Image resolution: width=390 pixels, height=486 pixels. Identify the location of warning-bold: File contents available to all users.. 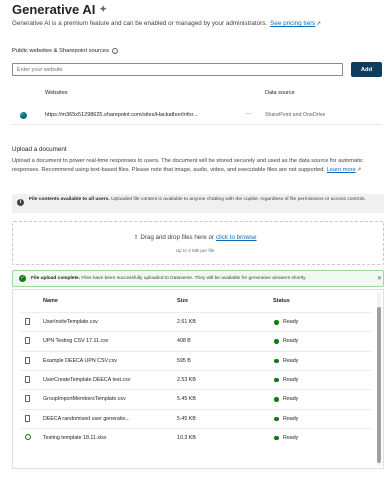
(69, 199).